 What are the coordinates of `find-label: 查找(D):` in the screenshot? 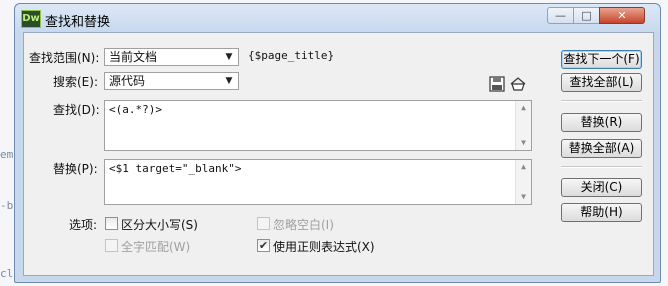 It's located at (76, 110).